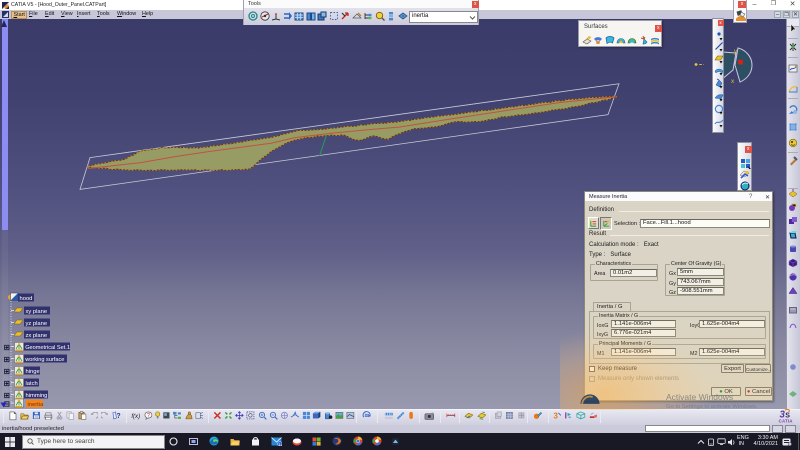  Describe the element at coordinates (786, 420) in the screenshot. I see `svg-text: CATIA` at that location.